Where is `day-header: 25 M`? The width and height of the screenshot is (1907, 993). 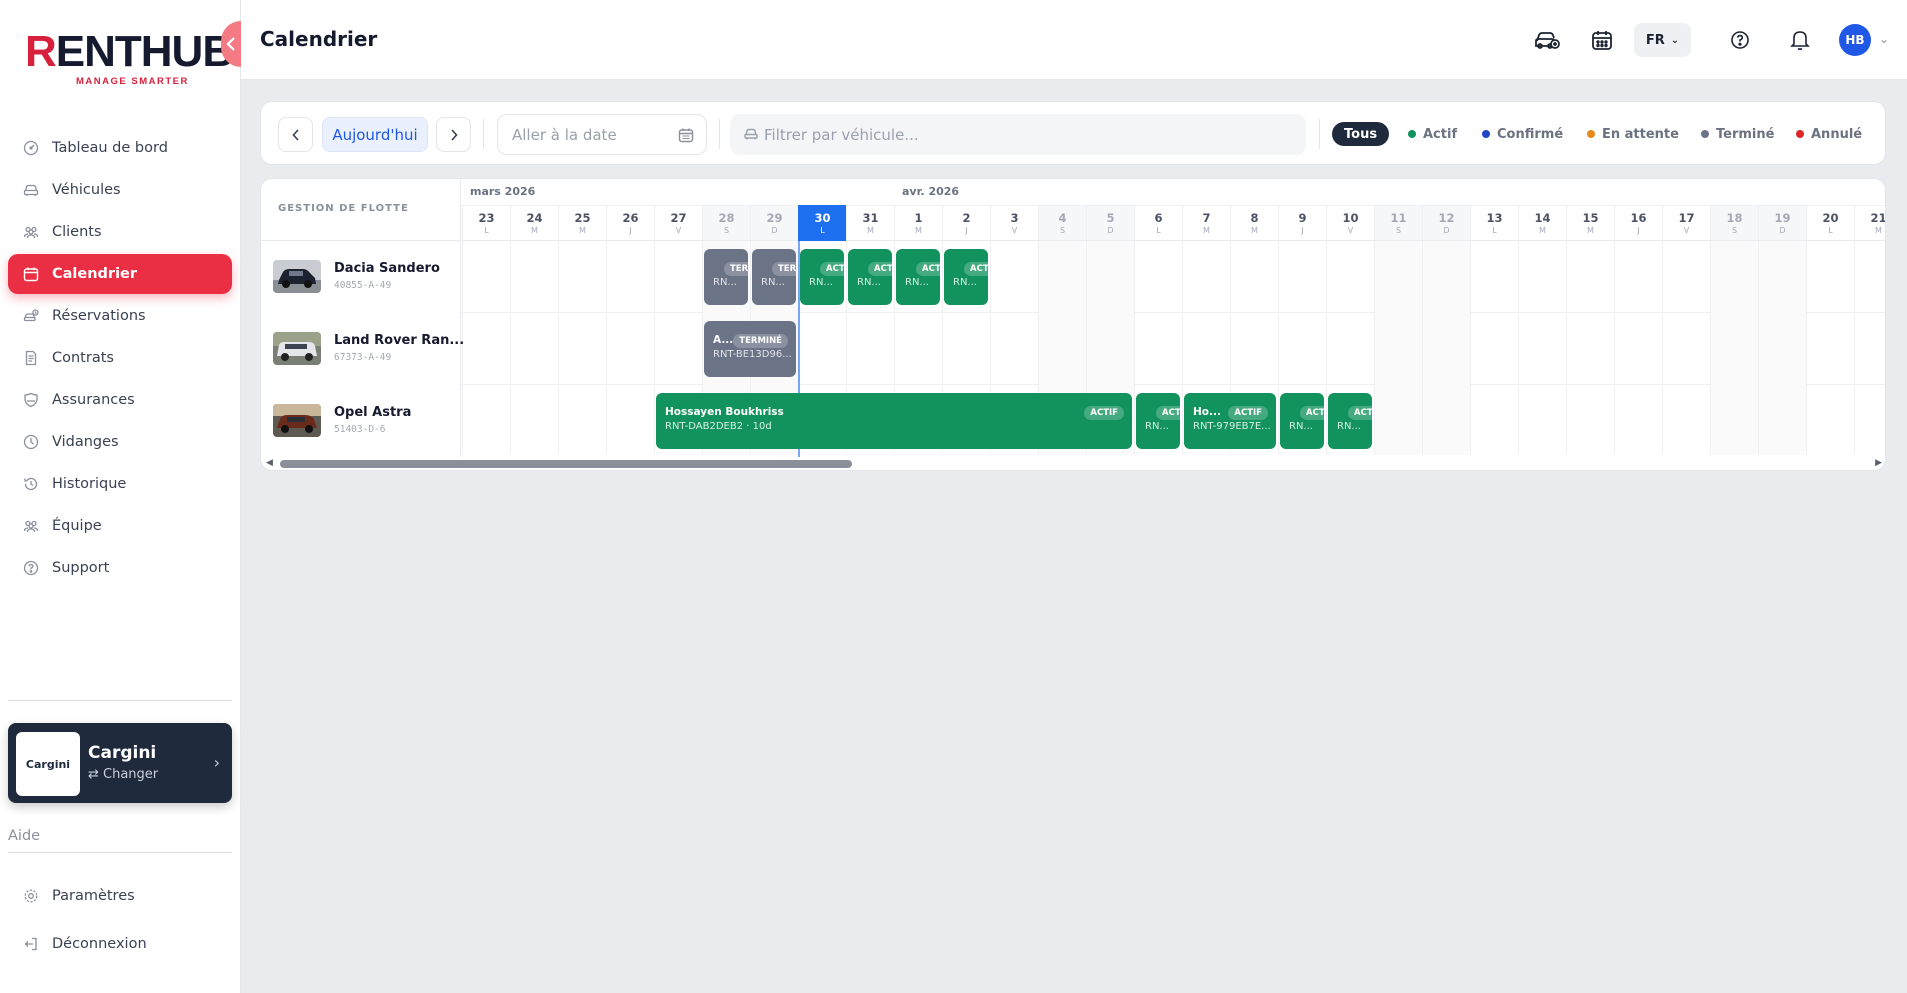 day-header: 25 M is located at coordinates (582, 223).